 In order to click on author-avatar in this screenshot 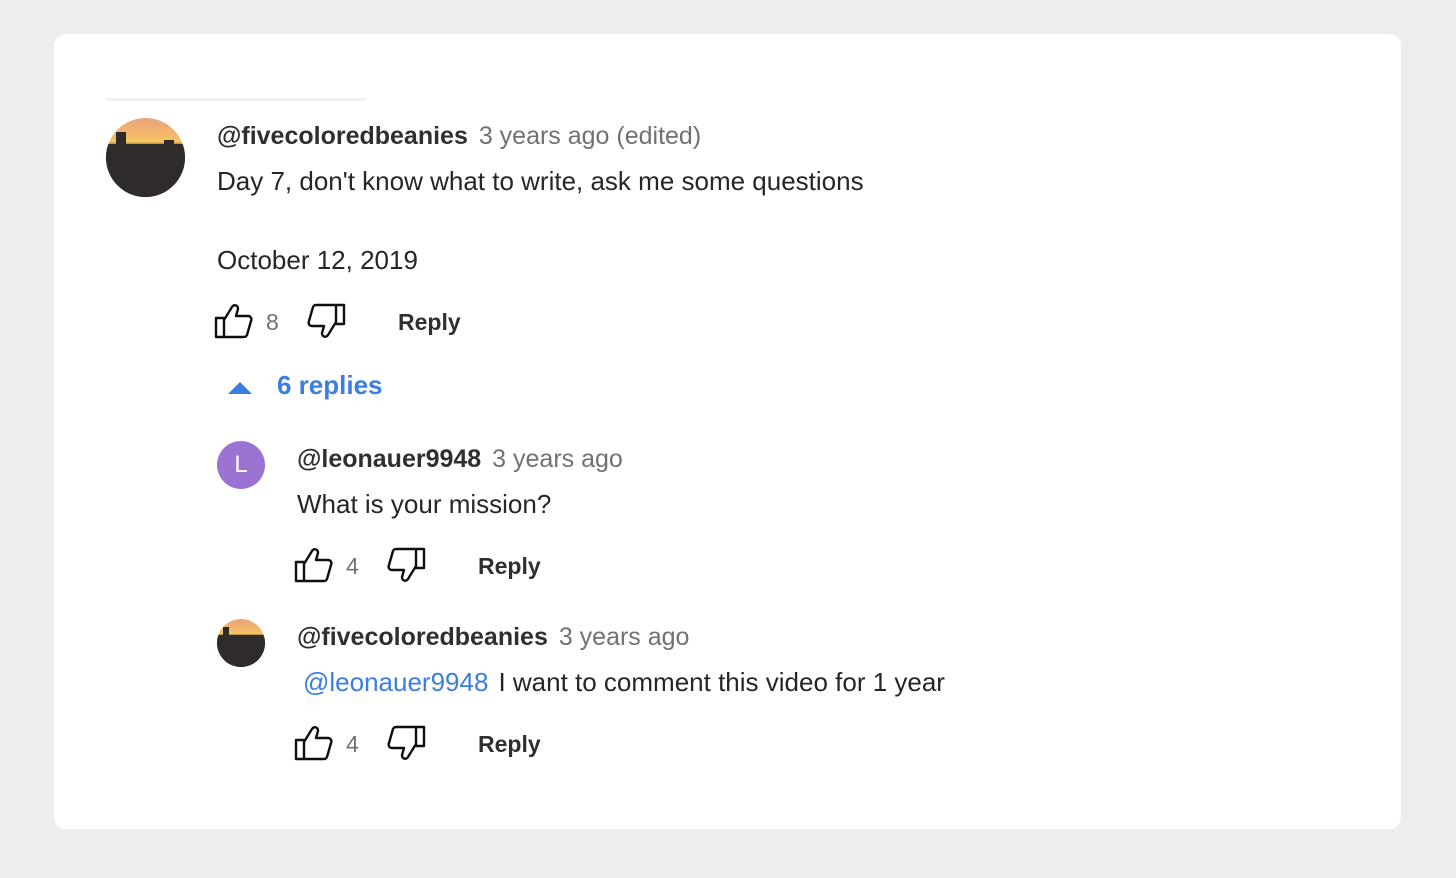, I will do `click(145, 157)`.